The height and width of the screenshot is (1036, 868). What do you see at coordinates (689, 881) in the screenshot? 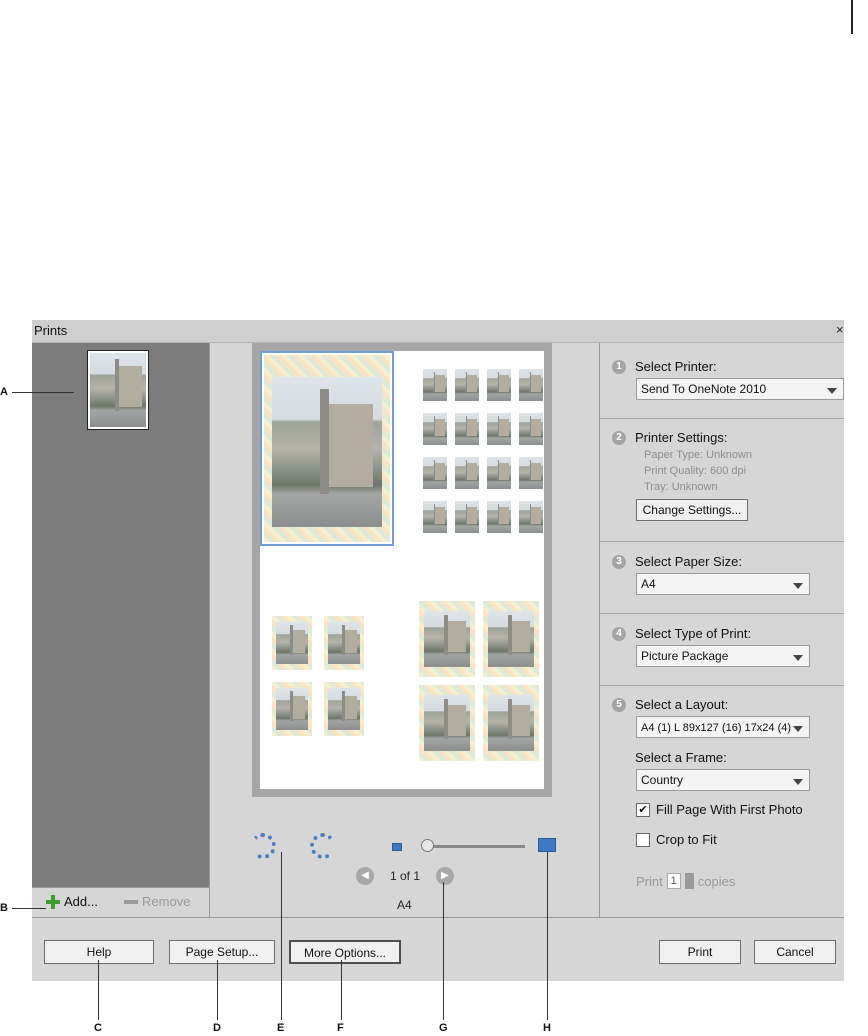
I see `copies-stepper` at bounding box center [689, 881].